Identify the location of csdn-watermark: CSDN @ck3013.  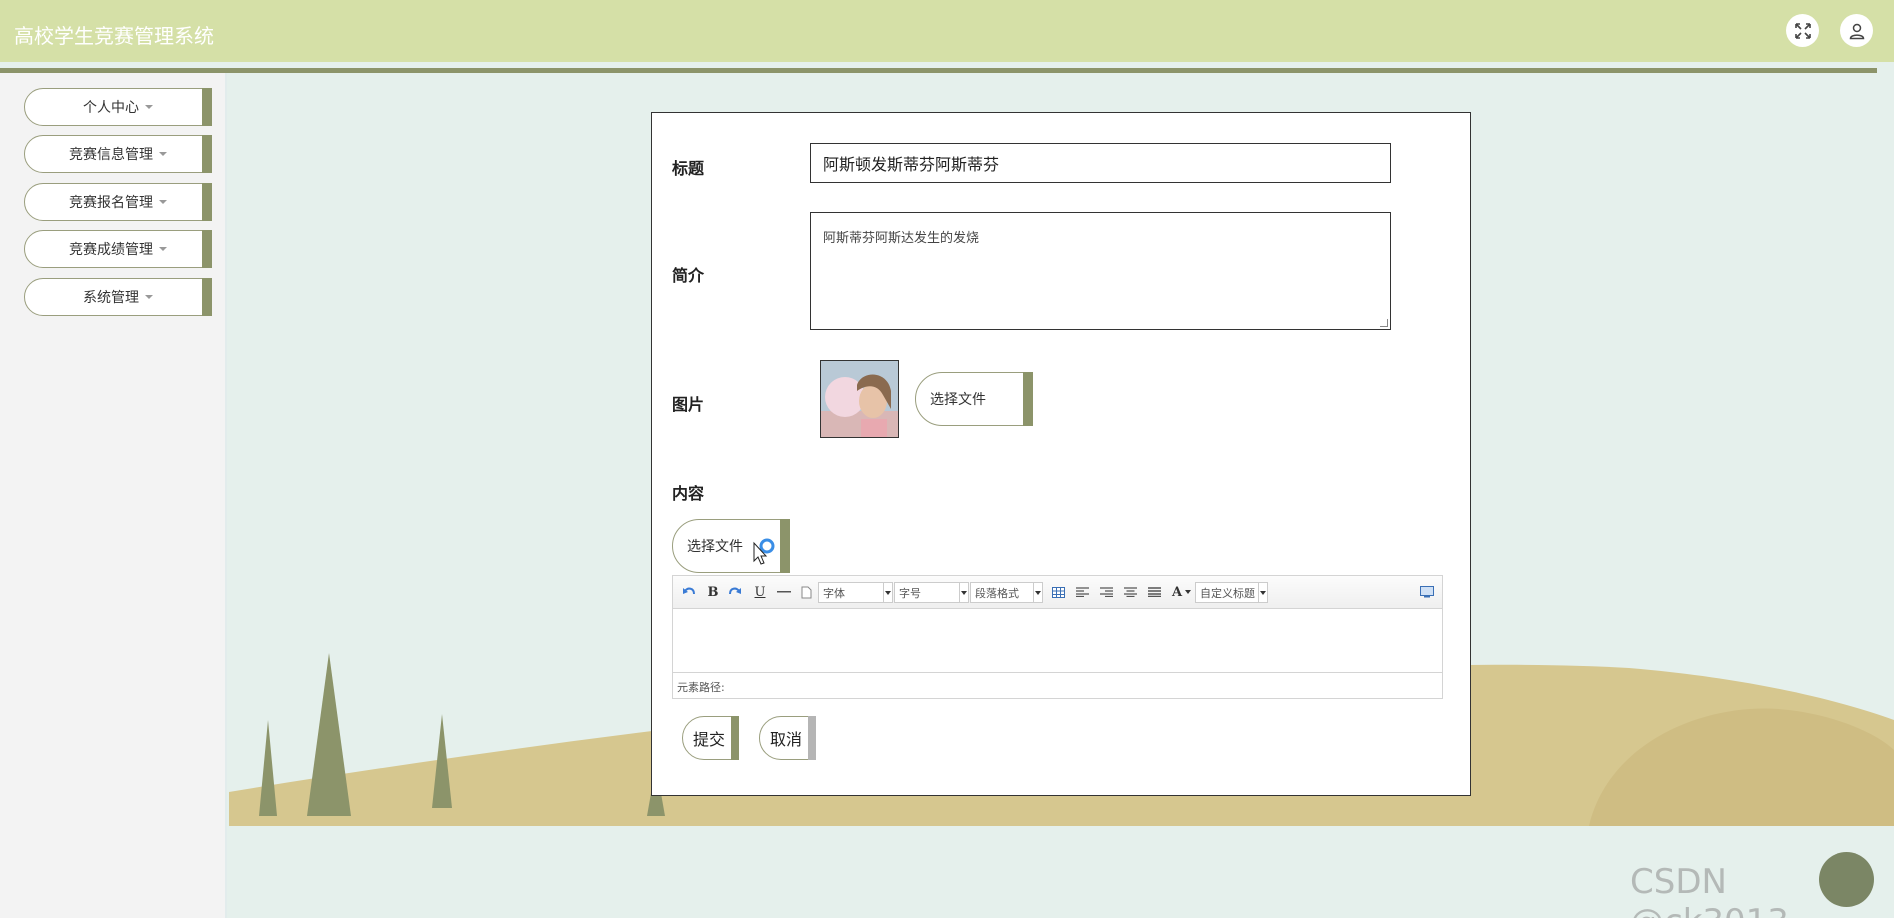
(1709, 890).